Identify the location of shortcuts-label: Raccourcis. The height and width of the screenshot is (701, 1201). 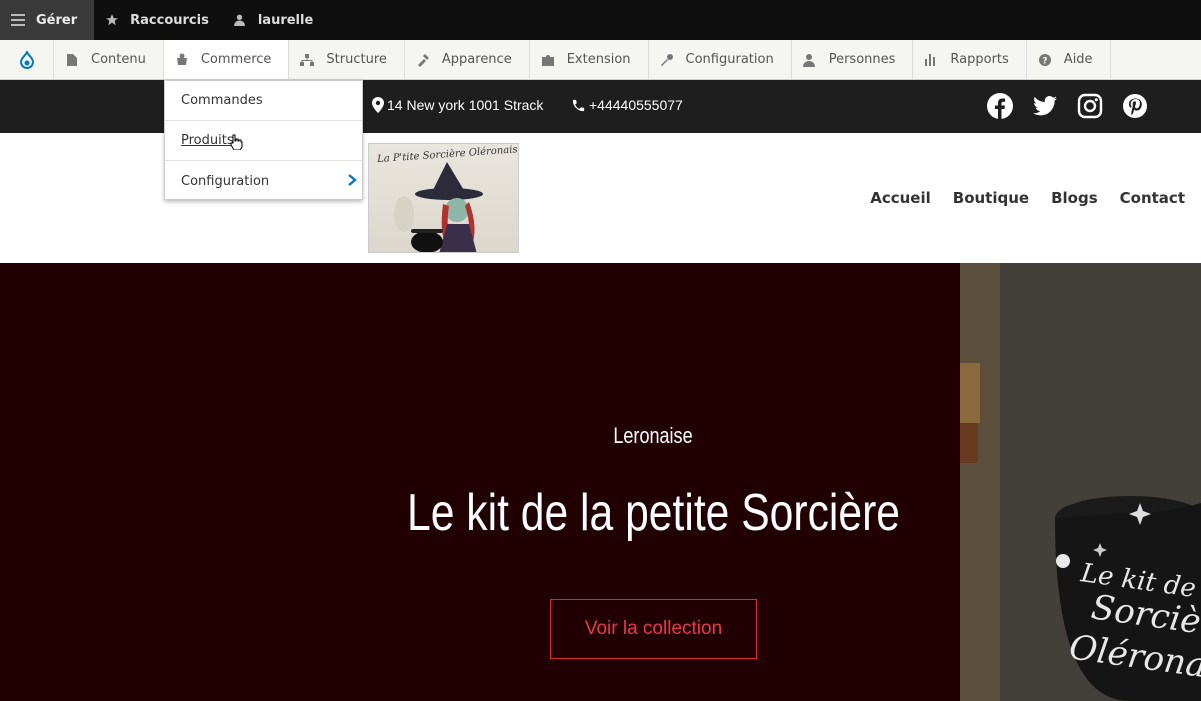
(169, 20).